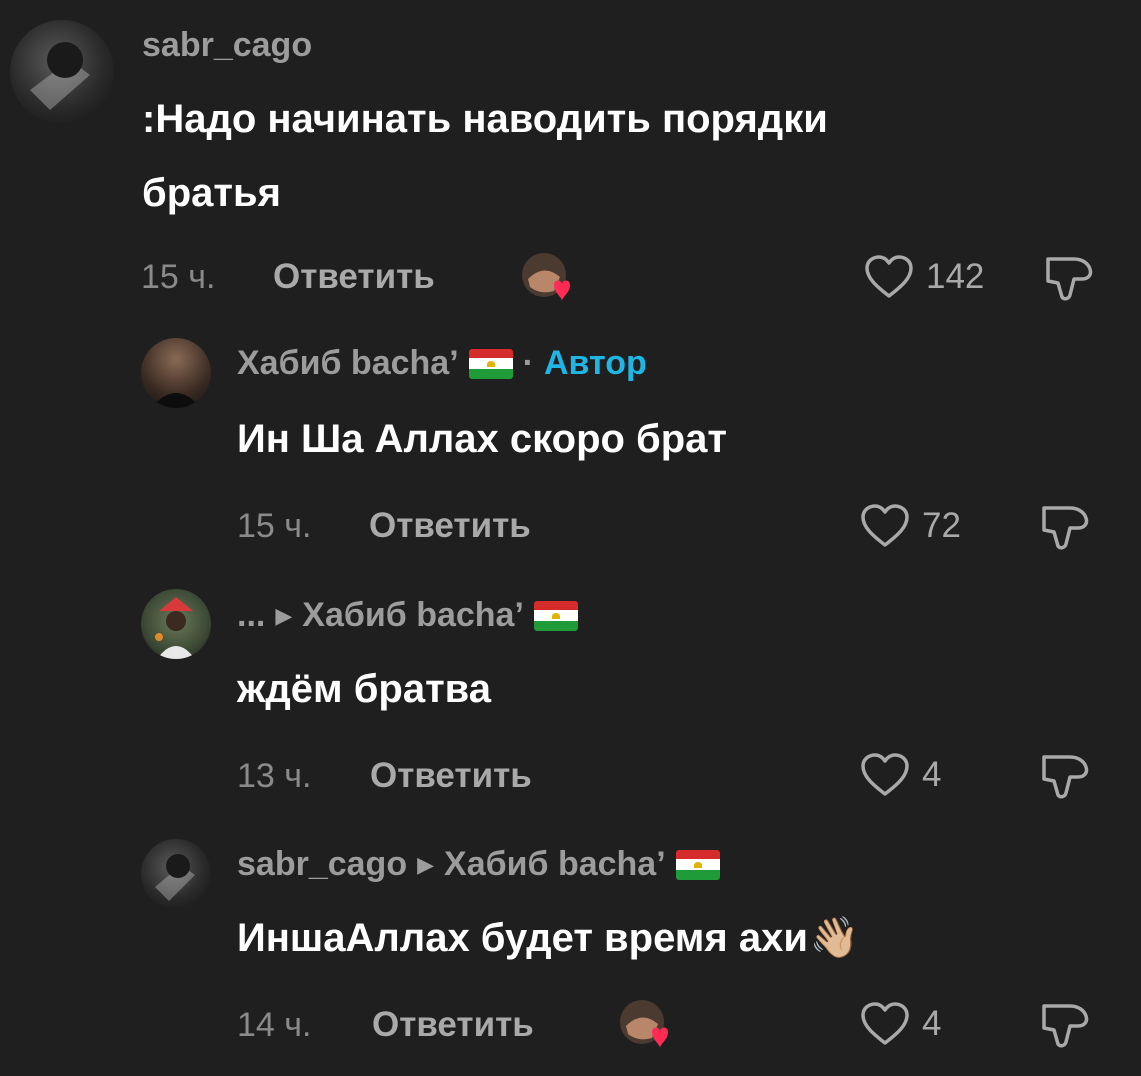 This screenshot has height=1076, width=1141. I want to click on timestamp: 14 ч., so click(274, 1025).